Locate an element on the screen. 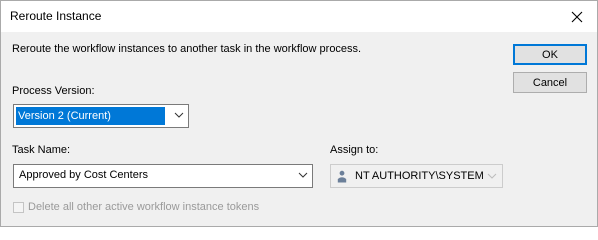 The image size is (598, 240). ok-button: OK is located at coordinates (550, 54).